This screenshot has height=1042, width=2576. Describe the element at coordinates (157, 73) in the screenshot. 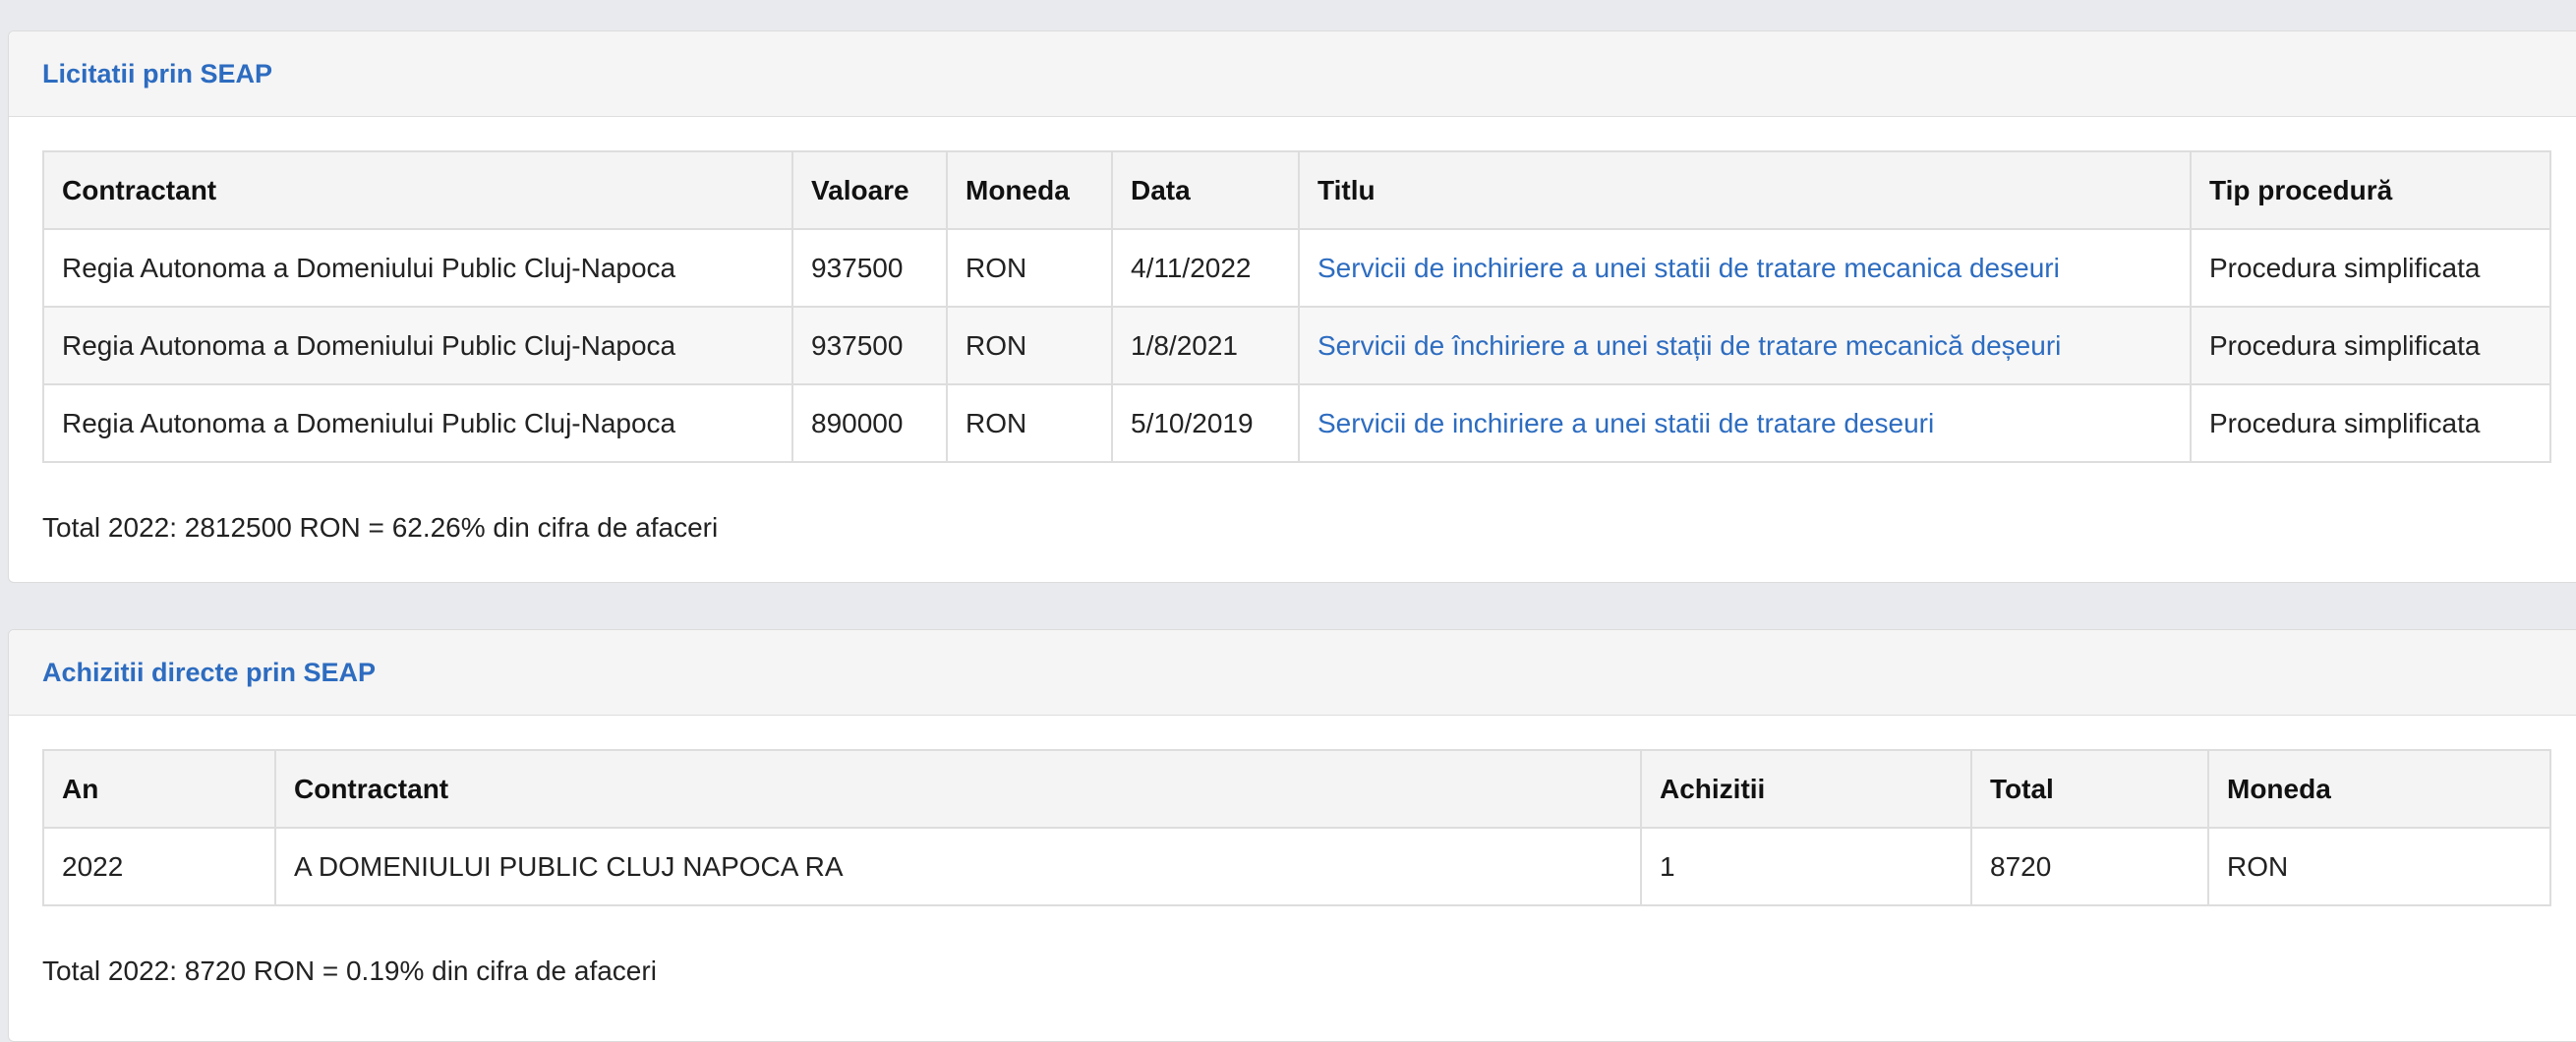

I see `licitatii-panel-title: Licitatii prin SEAP` at that location.